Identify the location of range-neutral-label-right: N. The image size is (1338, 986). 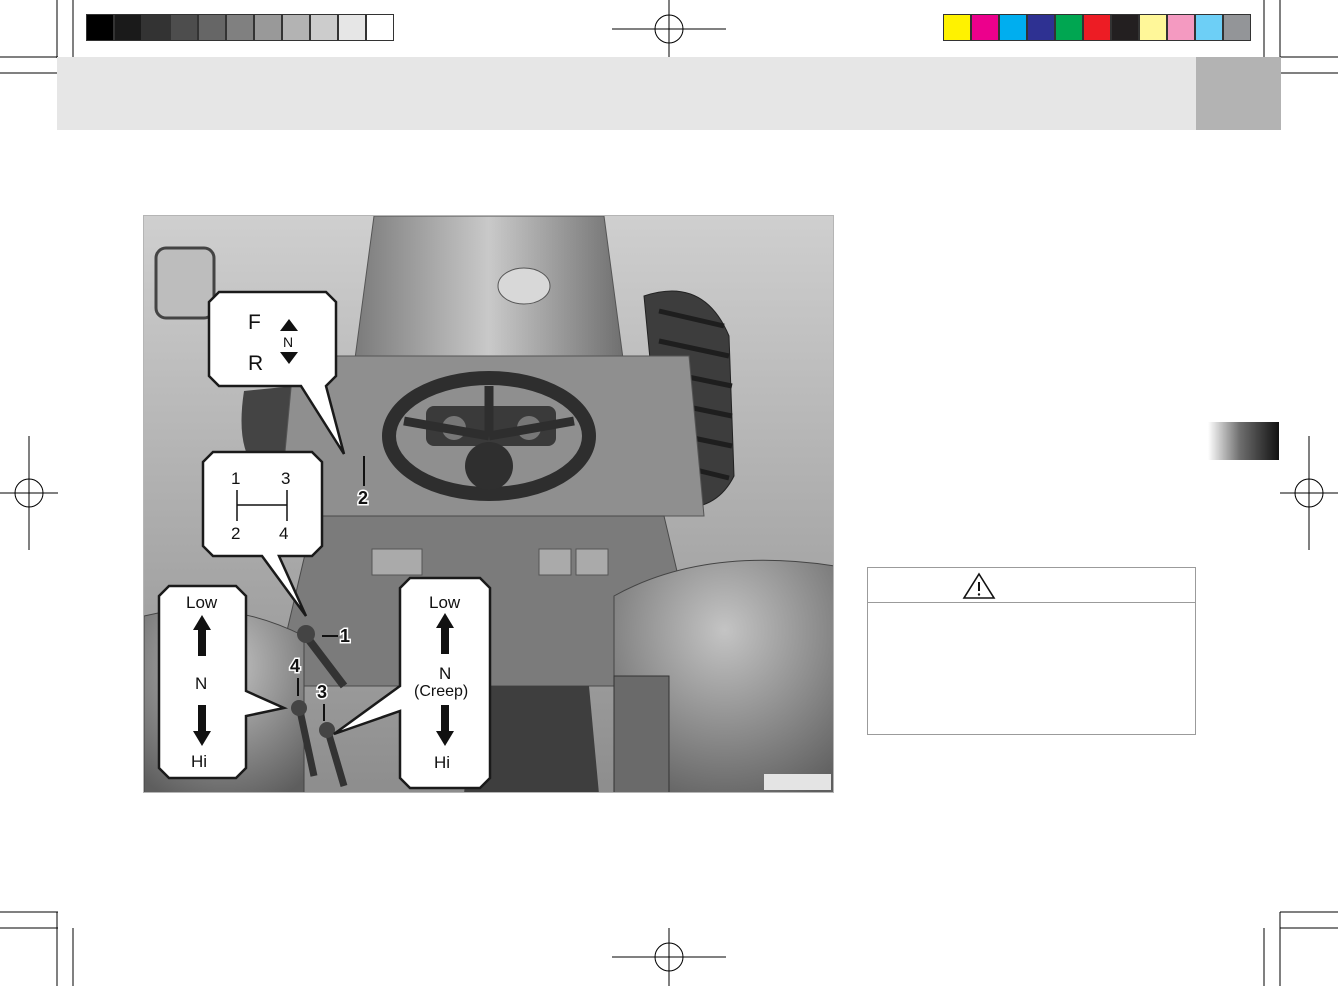
(445, 673).